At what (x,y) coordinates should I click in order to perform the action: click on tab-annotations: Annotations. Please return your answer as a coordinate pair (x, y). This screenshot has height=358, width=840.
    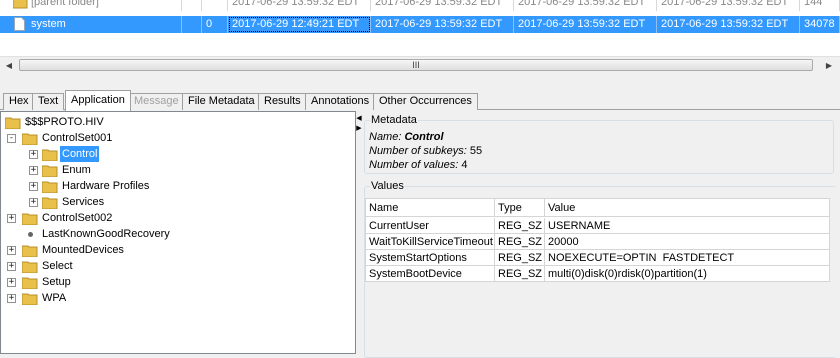
    Looking at the image, I should click on (340, 101).